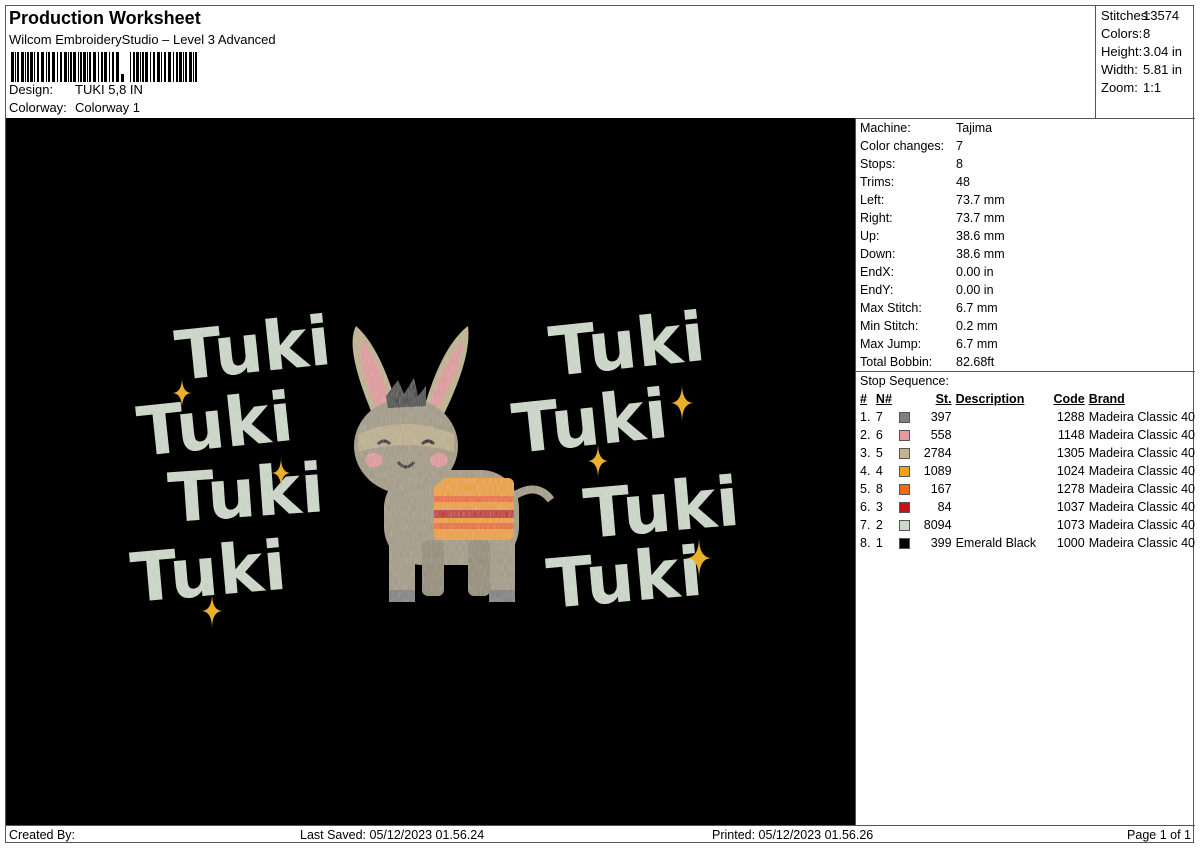  I want to click on needle-number: 8, so click(879, 489).